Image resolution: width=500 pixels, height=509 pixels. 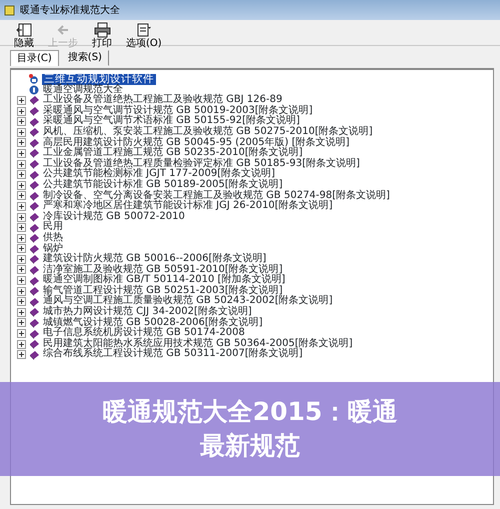 I want to click on tree-item: 暖通空调制图标准 GB/T 50114-2010 [附加条文说明], so click(x=164, y=280).